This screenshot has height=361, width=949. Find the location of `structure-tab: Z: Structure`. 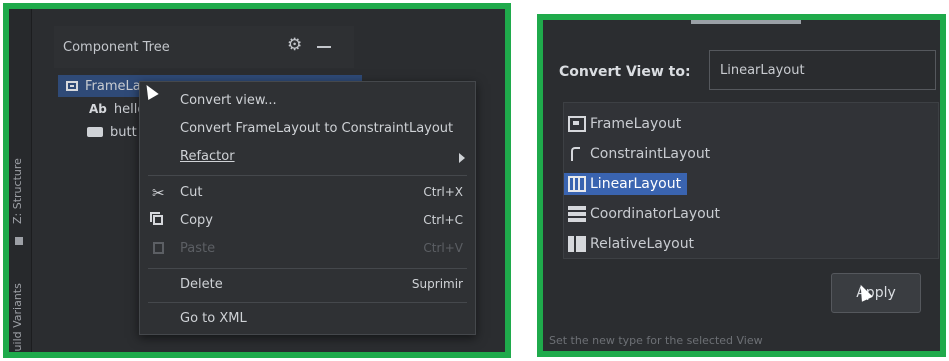

structure-tab: Z: Structure is located at coordinates (17, 191).